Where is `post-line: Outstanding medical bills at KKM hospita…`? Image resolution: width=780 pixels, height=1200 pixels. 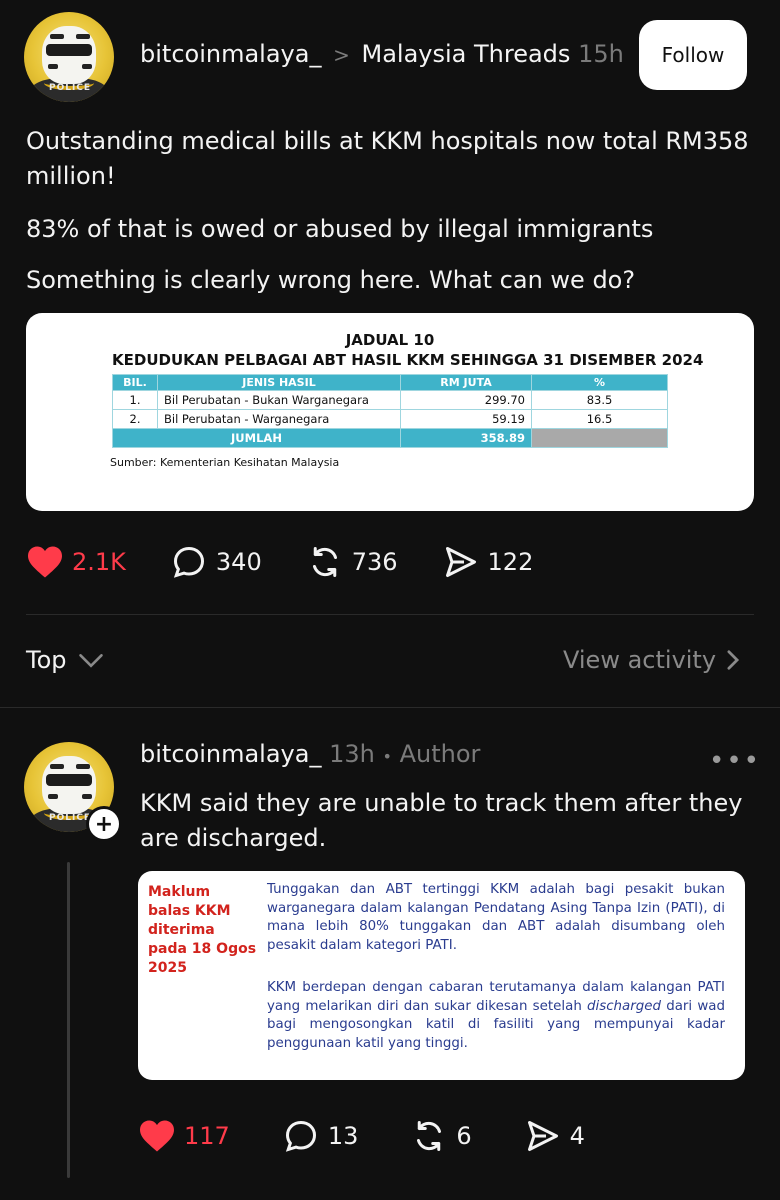
post-line: Outstanding medical bills at KKM hospita… is located at coordinates (387, 141).